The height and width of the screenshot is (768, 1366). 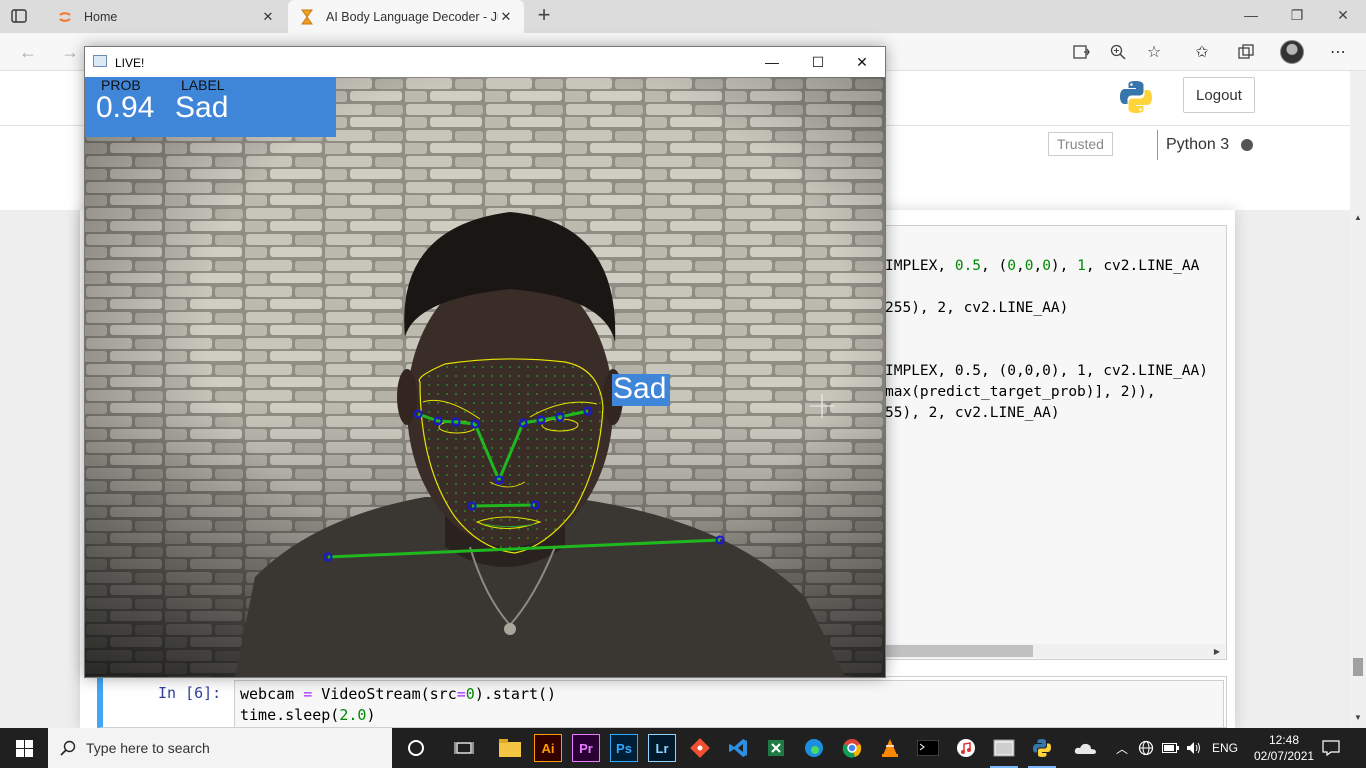 I want to click on tray-overflow-icon: ︿, so click(x=1122, y=748).